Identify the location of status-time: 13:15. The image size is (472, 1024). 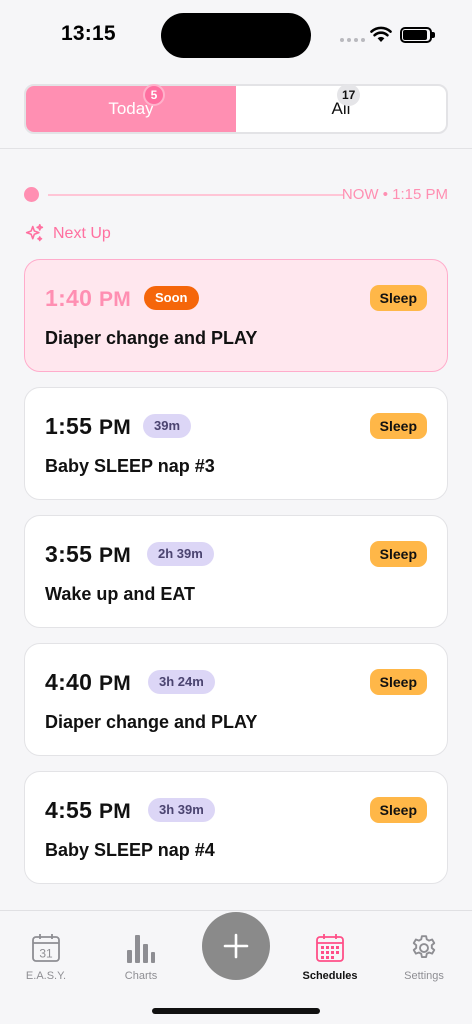
(88, 33).